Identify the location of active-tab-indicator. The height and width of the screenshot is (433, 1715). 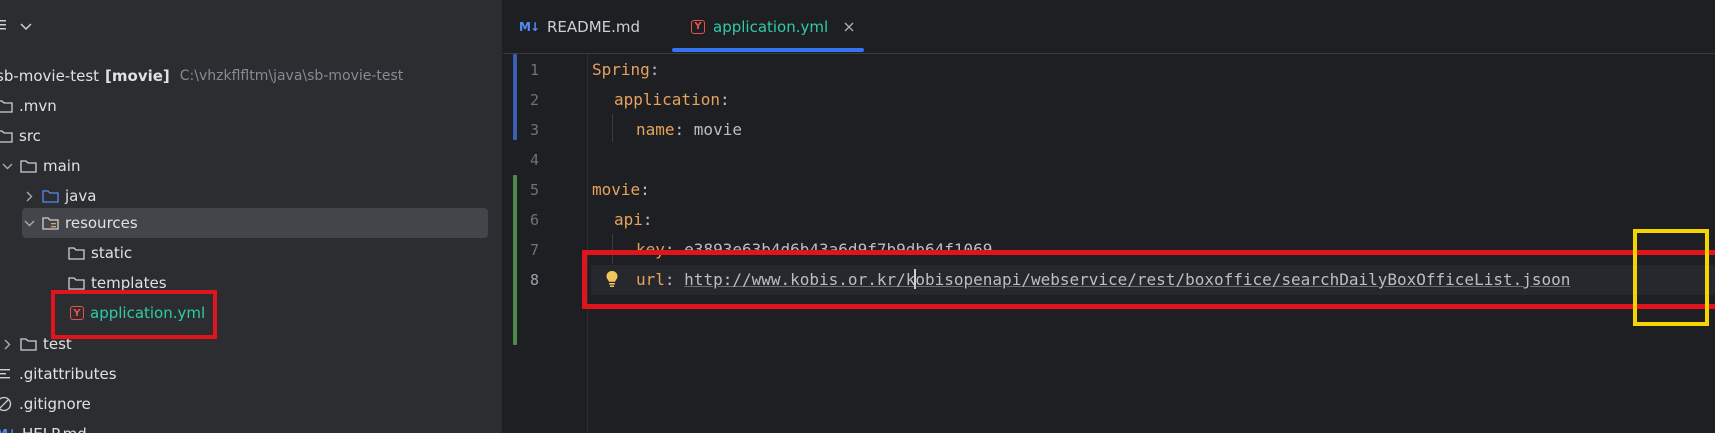
(768, 50).